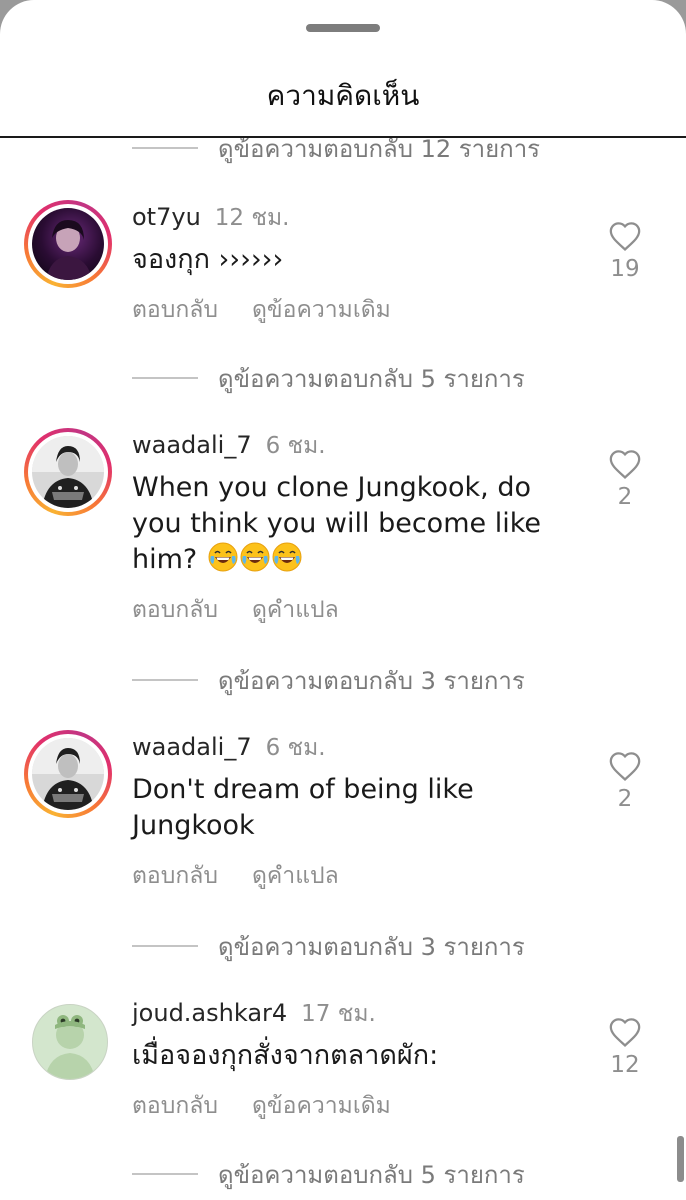 This screenshot has height=1200, width=686. What do you see at coordinates (343, 28) in the screenshot?
I see `drag-handle` at bounding box center [343, 28].